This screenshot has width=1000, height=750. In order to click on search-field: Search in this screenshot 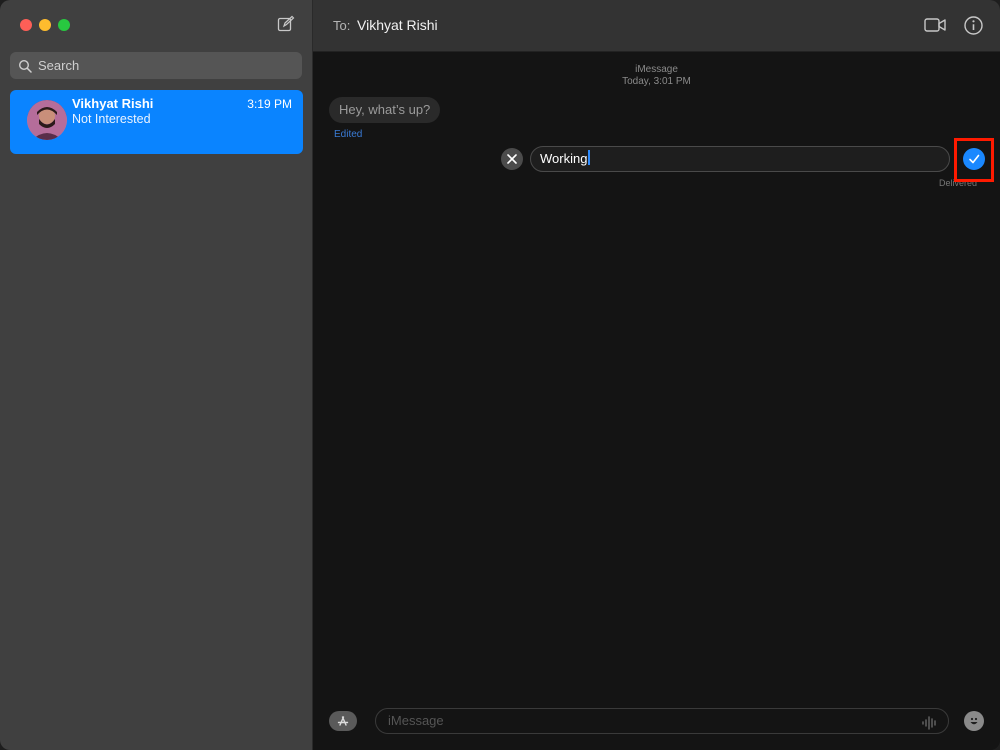, I will do `click(156, 65)`.